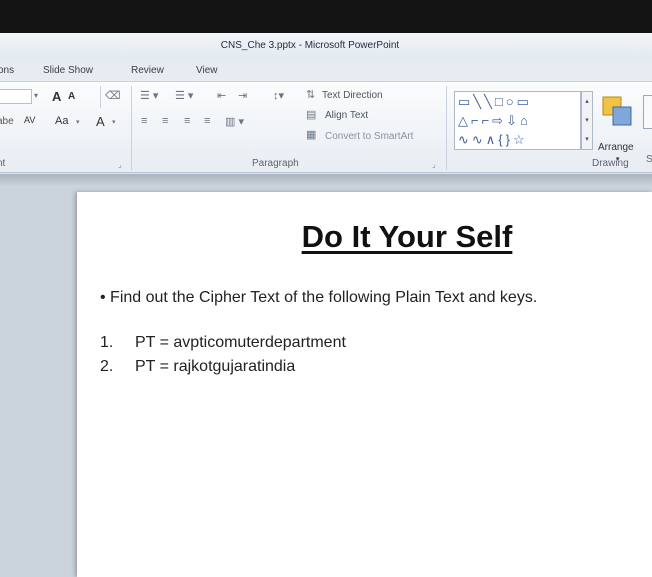 The height and width of the screenshot is (577, 652). Describe the element at coordinates (207, 121) in the screenshot. I see `justify-icon: ≡` at that location.